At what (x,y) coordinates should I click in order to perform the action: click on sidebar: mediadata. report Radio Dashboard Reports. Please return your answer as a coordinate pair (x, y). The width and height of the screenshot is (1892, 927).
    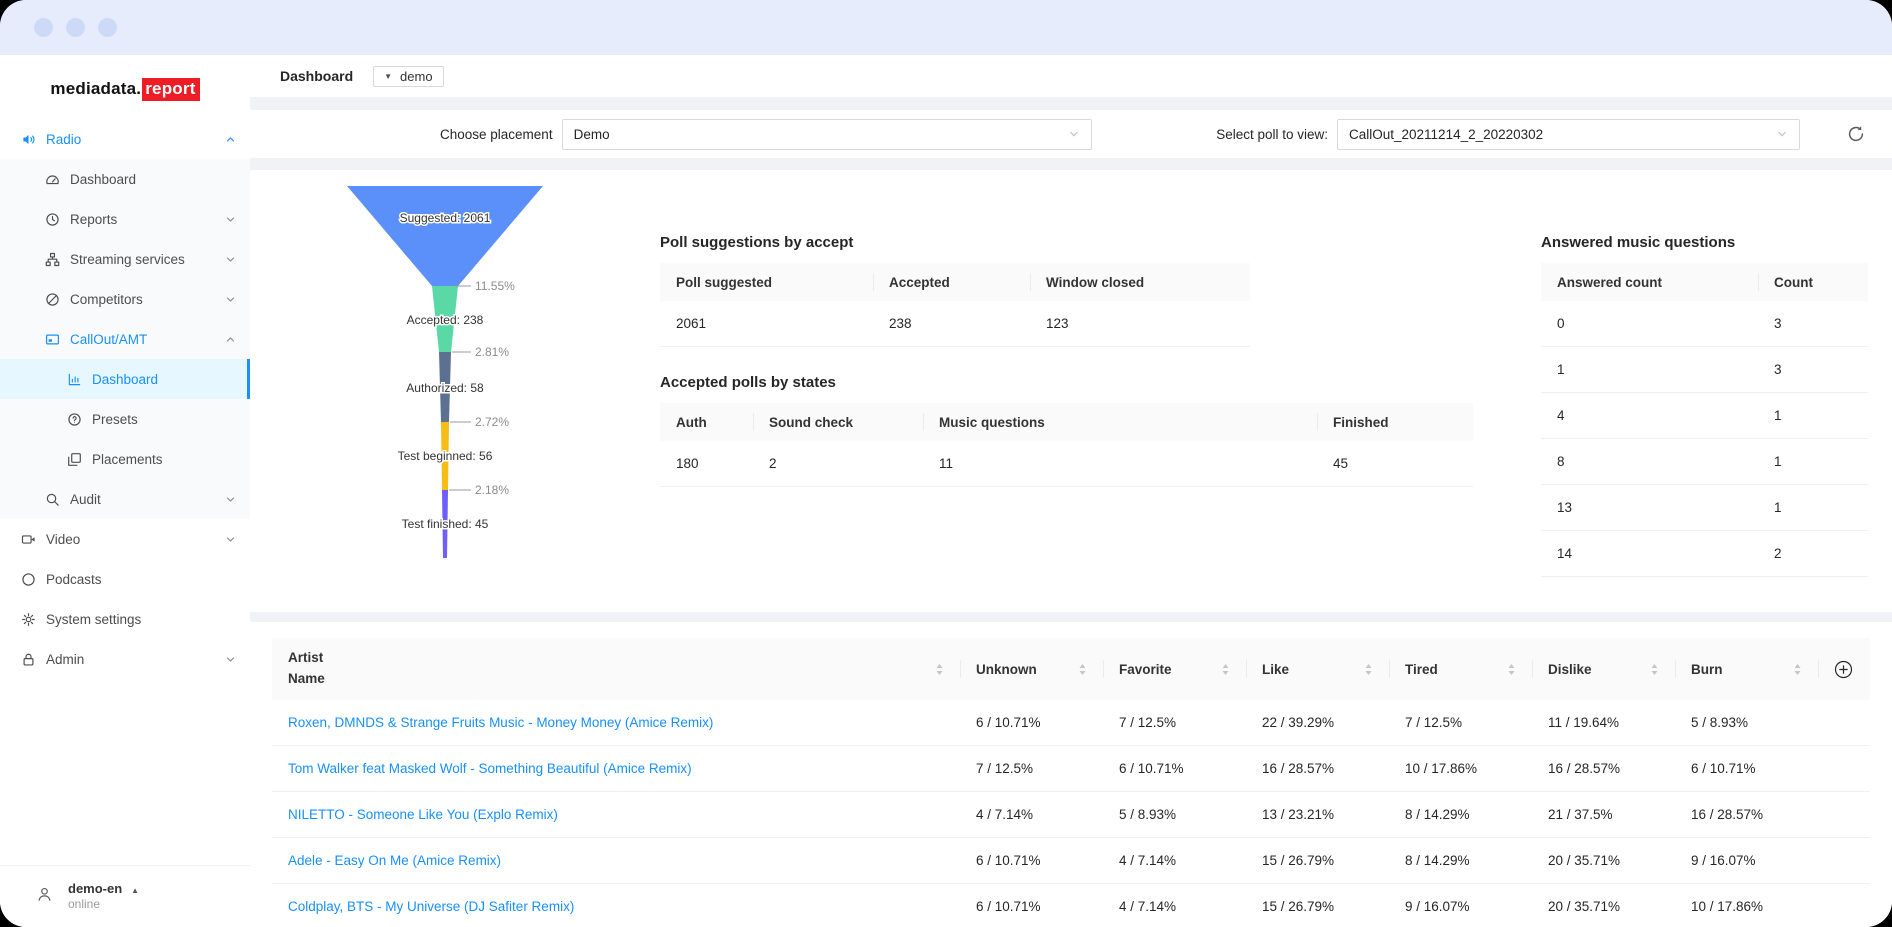
    Looking at the image, I should click on (125, 491).